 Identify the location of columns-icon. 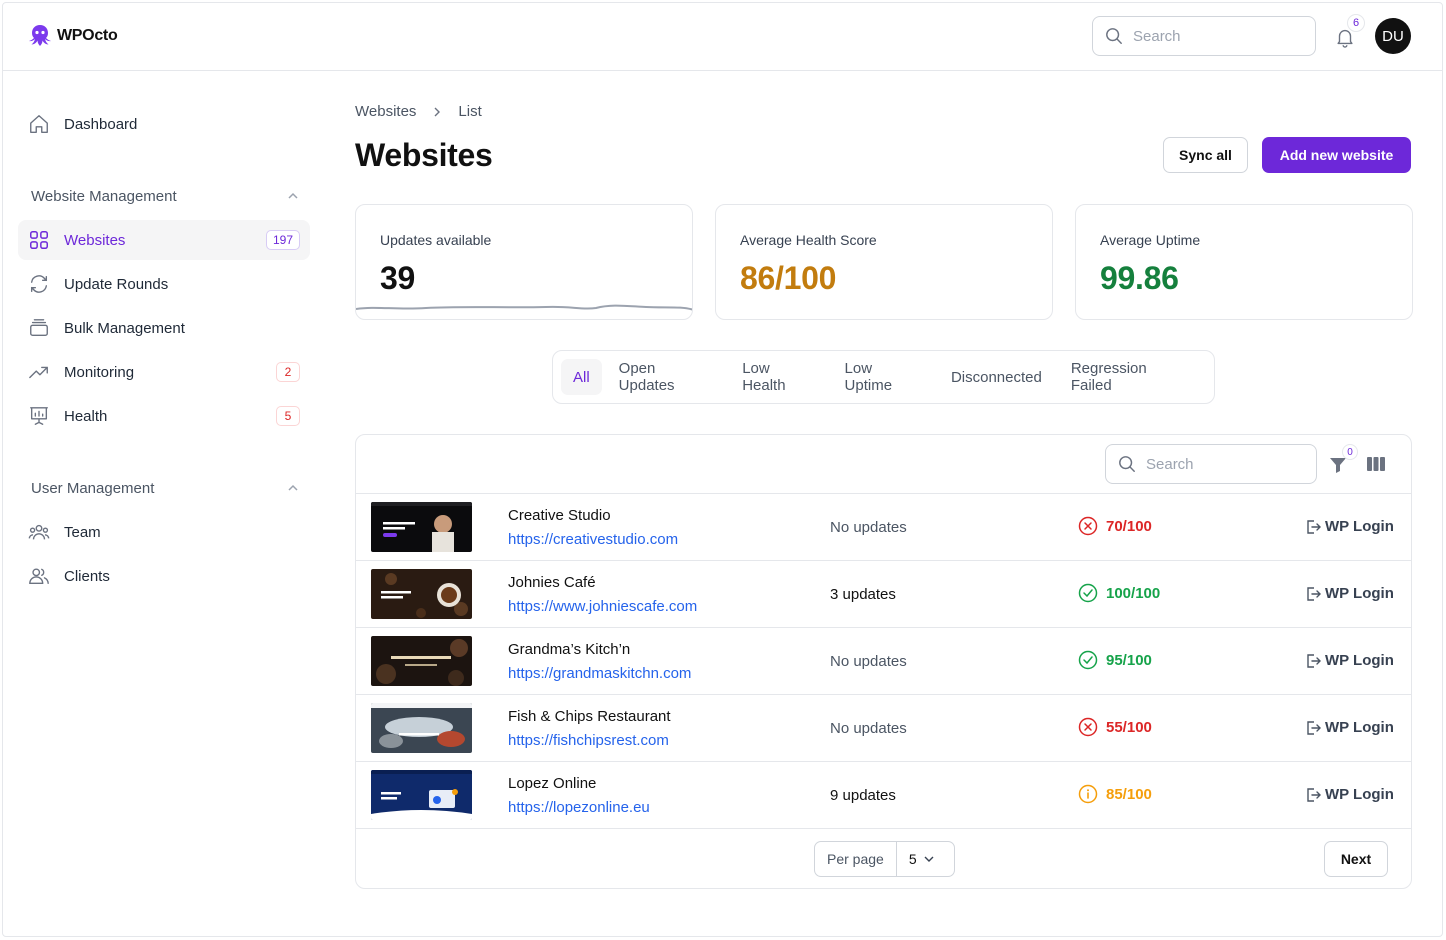
(1376, 464).